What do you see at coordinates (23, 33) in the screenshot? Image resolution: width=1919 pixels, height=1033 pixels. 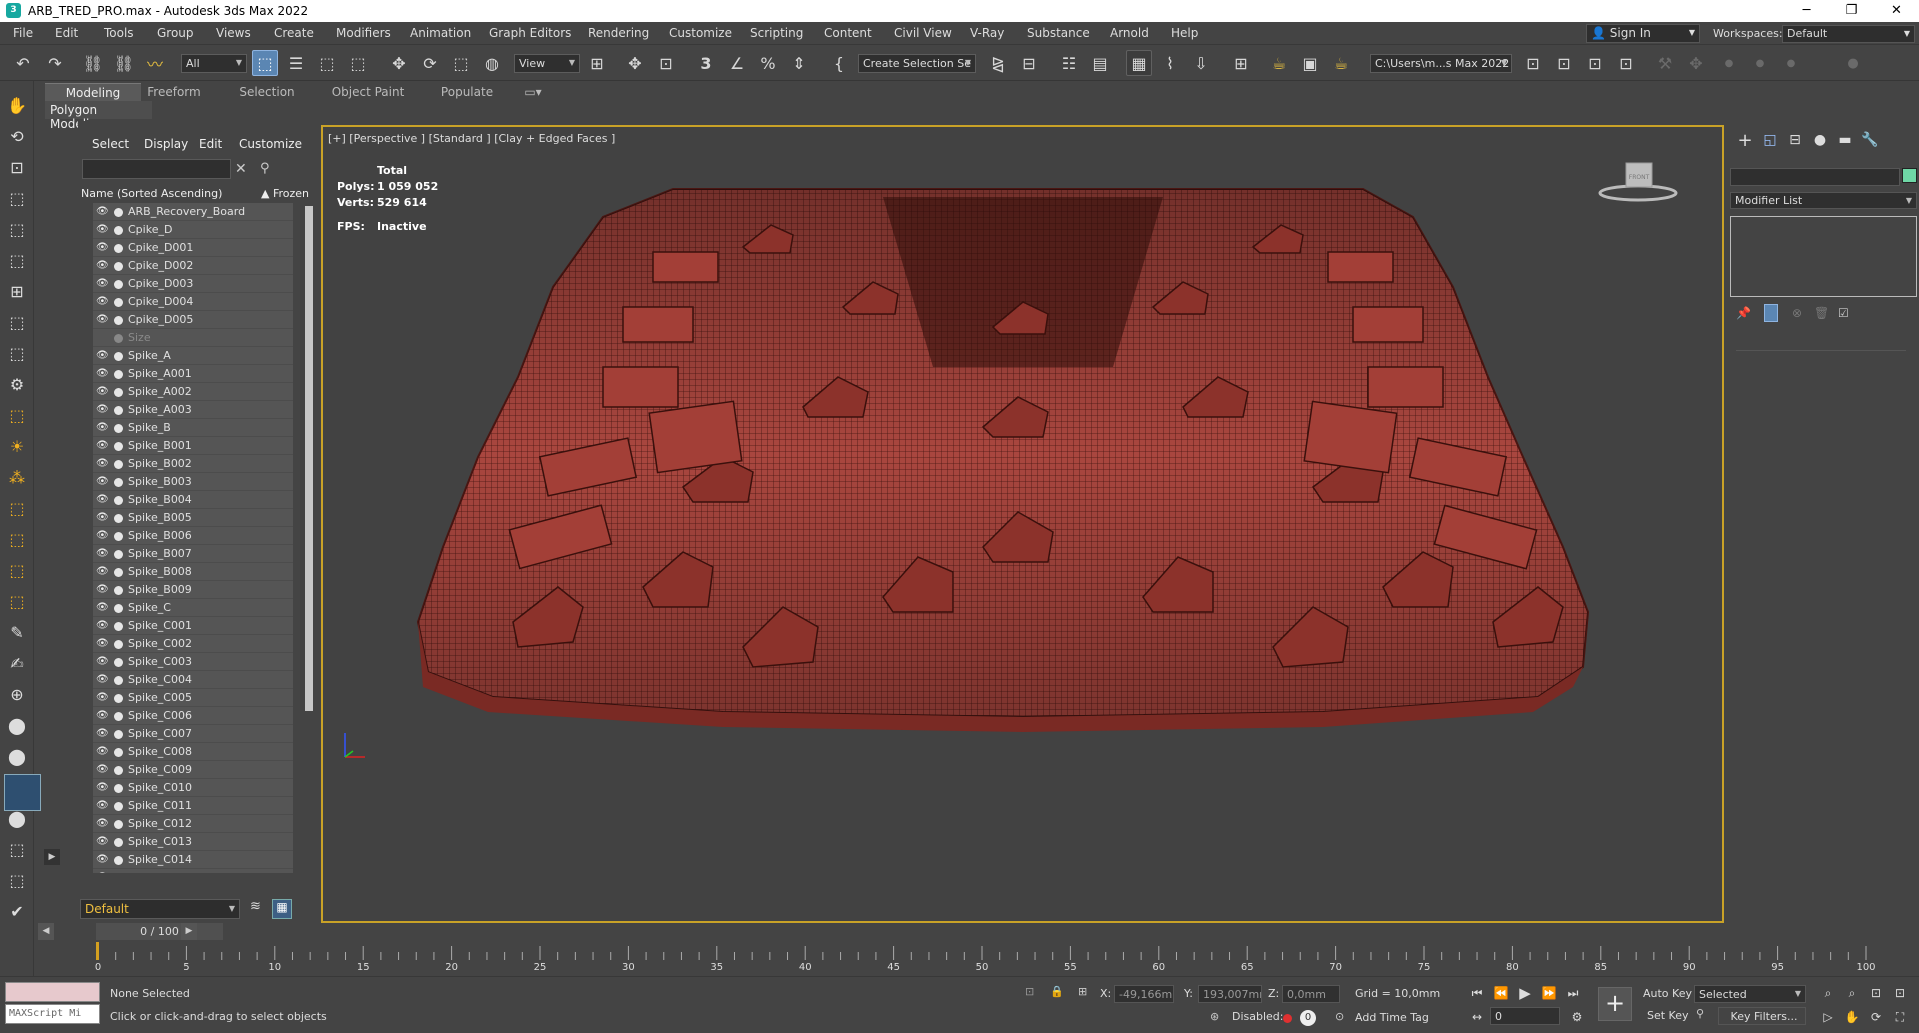 I see `menu-file: File` at bounding box center [23, 33].